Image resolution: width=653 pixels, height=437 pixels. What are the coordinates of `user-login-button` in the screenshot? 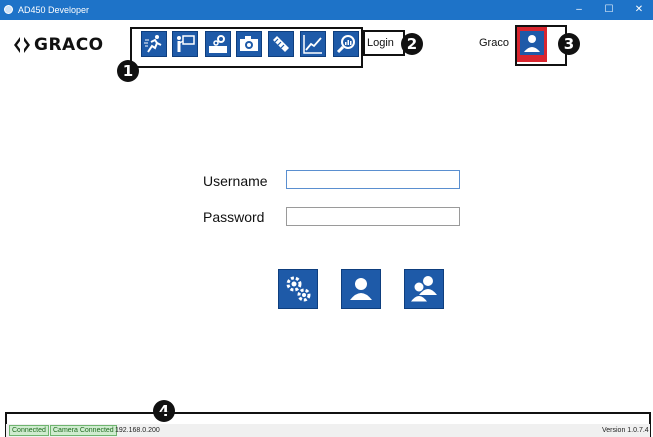 It's located at (361, 289).